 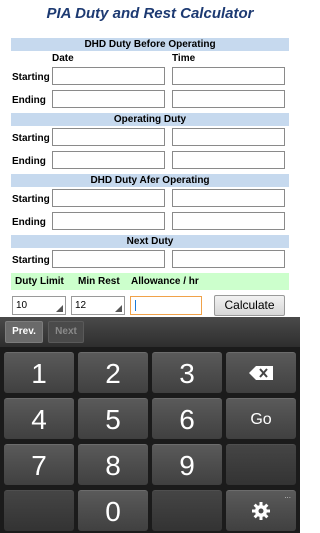 I want to click on dhd-before-end-time-field, so click(x=228, y=99).